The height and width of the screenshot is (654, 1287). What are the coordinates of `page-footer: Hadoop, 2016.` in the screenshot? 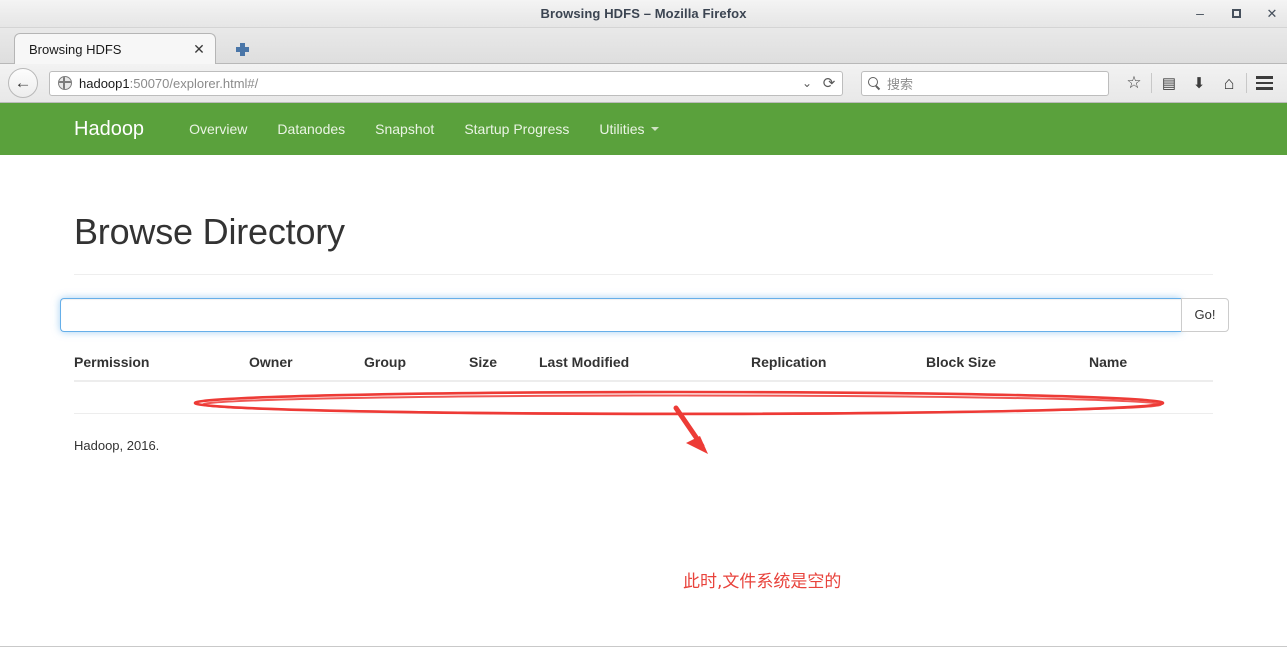 It's located at (117, 445).